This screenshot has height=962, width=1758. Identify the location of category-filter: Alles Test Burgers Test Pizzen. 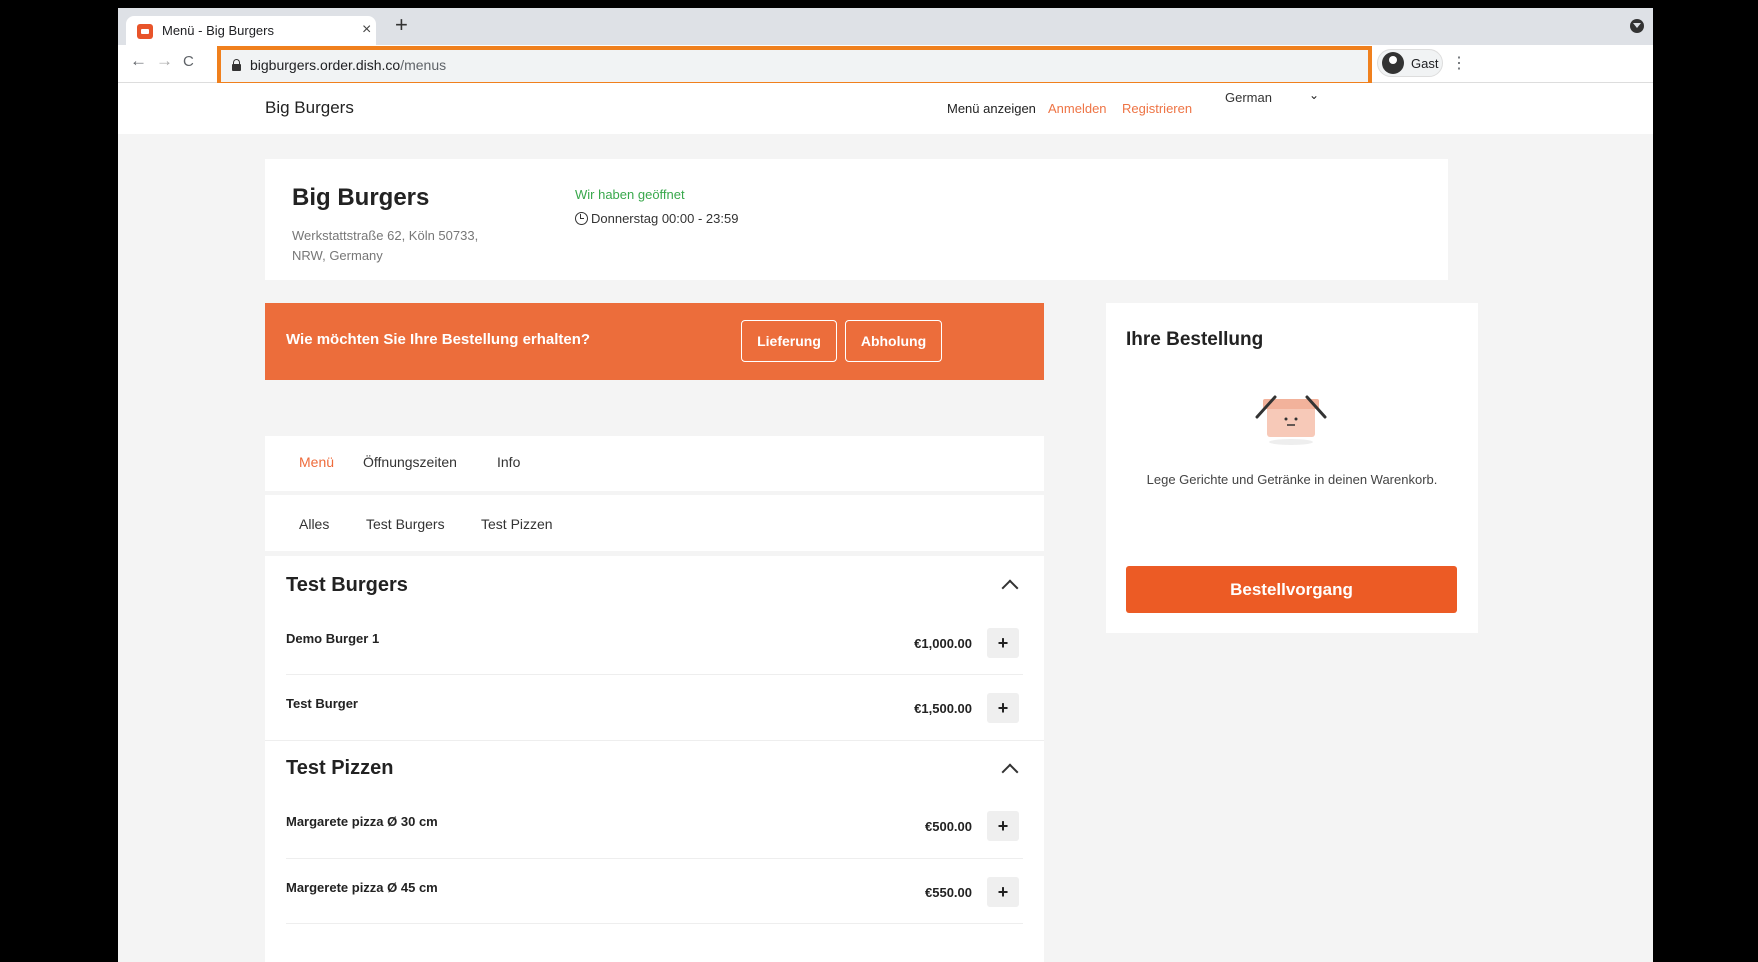
(654, 523).